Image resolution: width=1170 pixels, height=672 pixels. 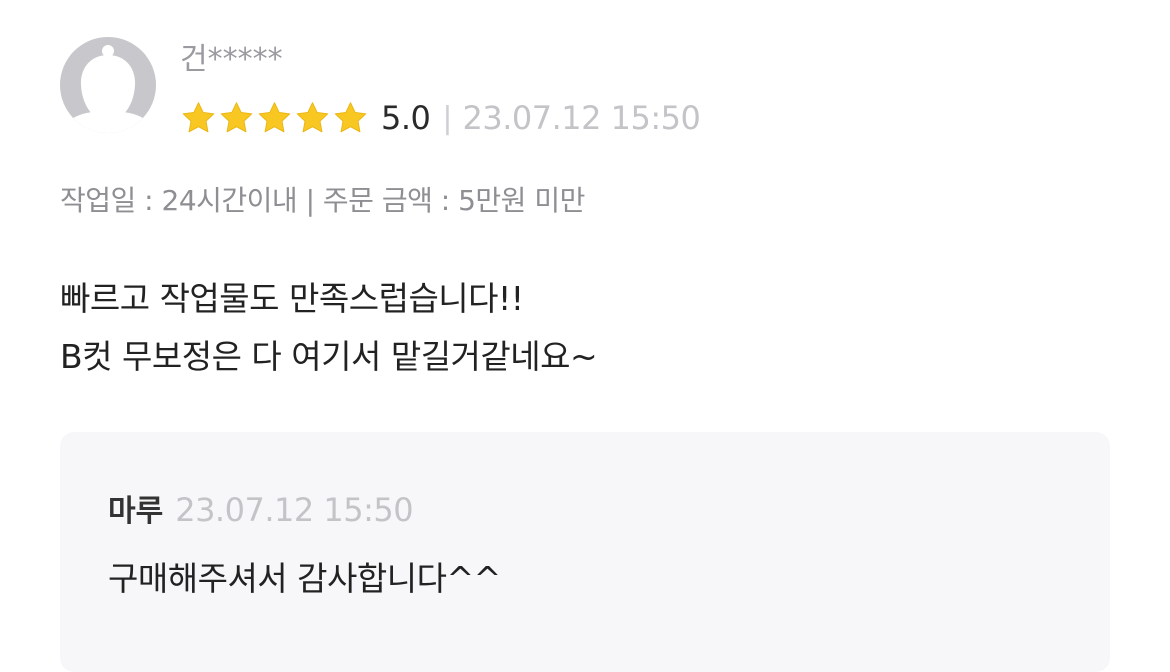 I want to click on avatar, so click(x=108, y=85).